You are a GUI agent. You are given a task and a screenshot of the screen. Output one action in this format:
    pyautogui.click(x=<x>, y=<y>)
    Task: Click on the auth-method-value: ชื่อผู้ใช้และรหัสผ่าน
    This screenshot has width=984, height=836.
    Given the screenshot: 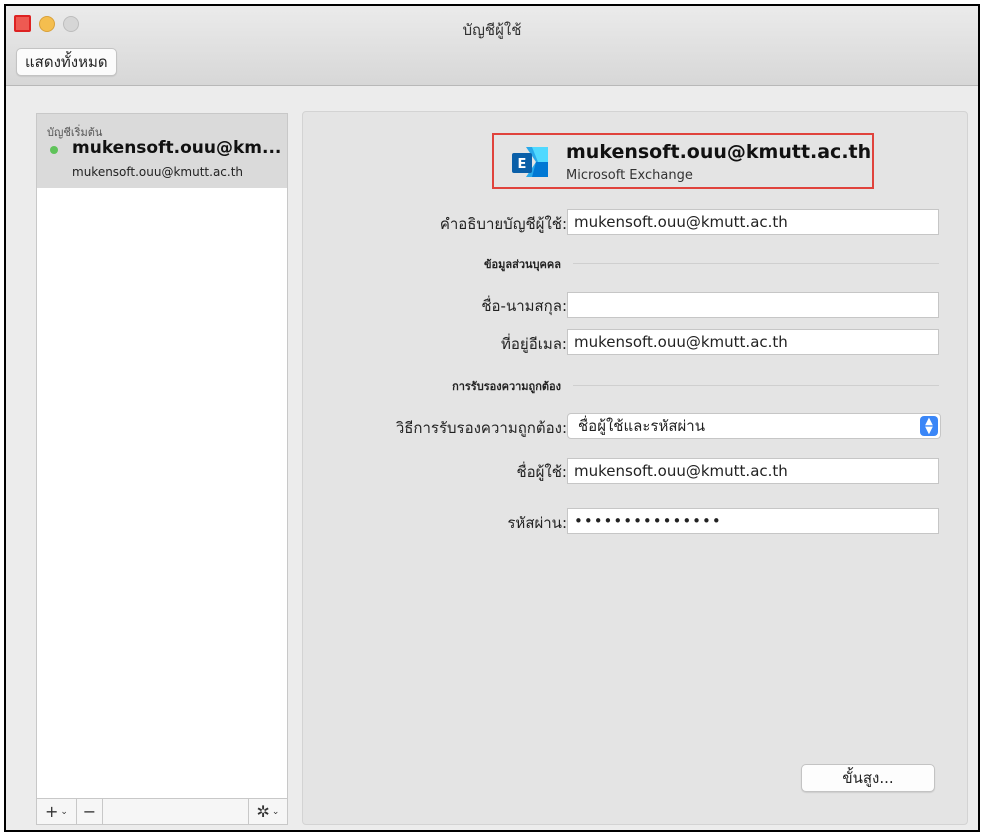 What is the action you would take?
    pyautogui.click(x=641, y=426)
    